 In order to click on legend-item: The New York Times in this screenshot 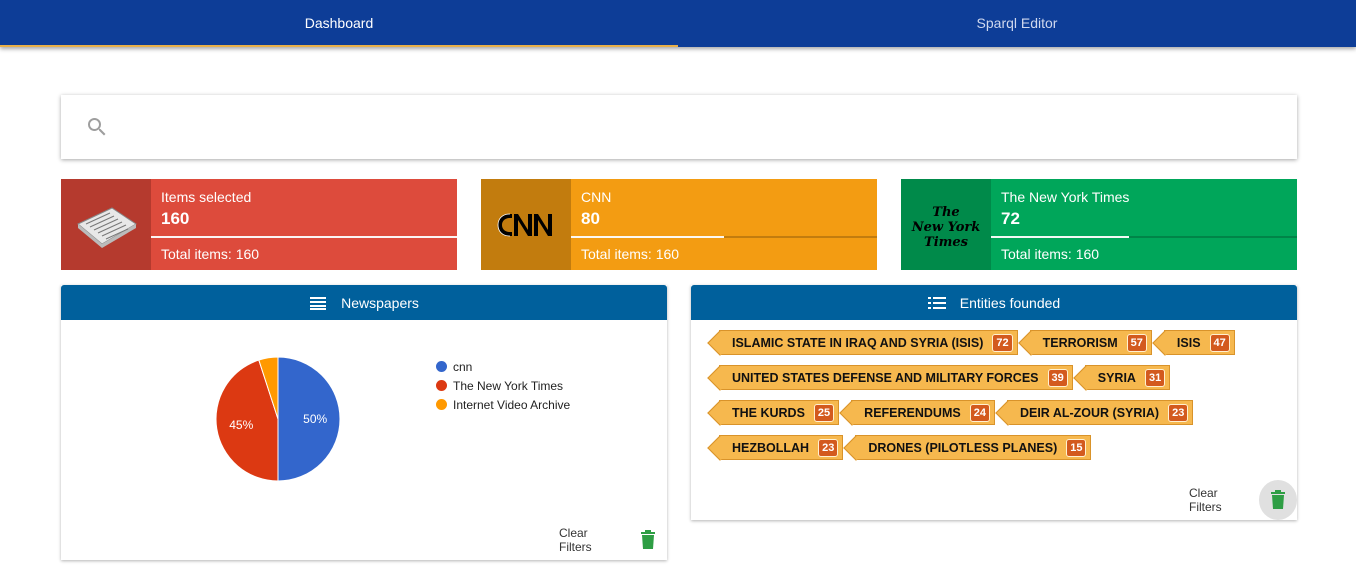, I will do `click(503, 385)`.